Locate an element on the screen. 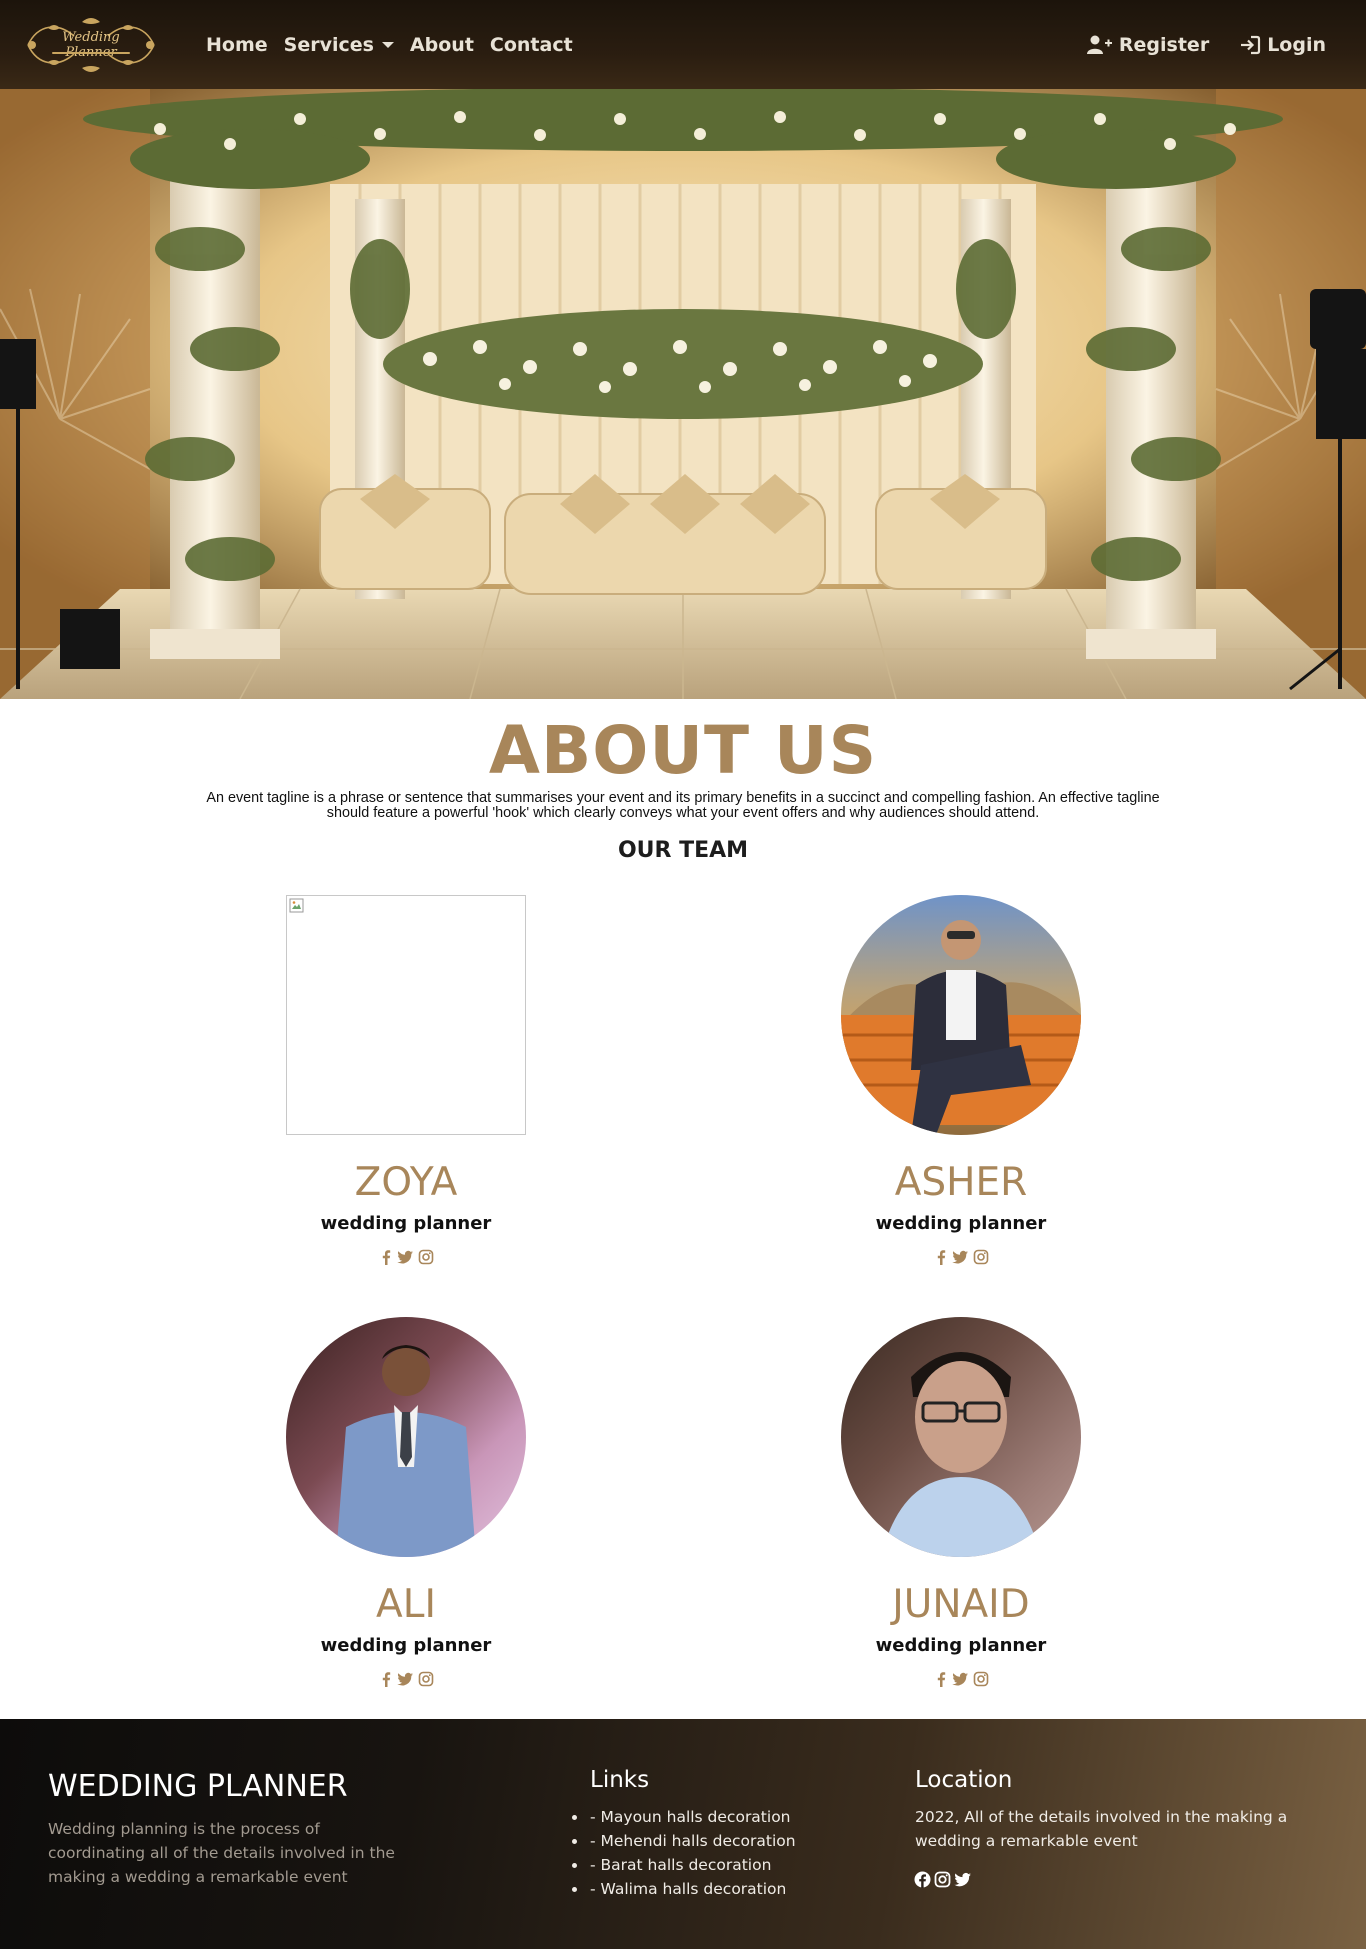 The height and width of the screenshot is (1949, 1366). nav-home-label: Home is located at coordinates (237, 44).